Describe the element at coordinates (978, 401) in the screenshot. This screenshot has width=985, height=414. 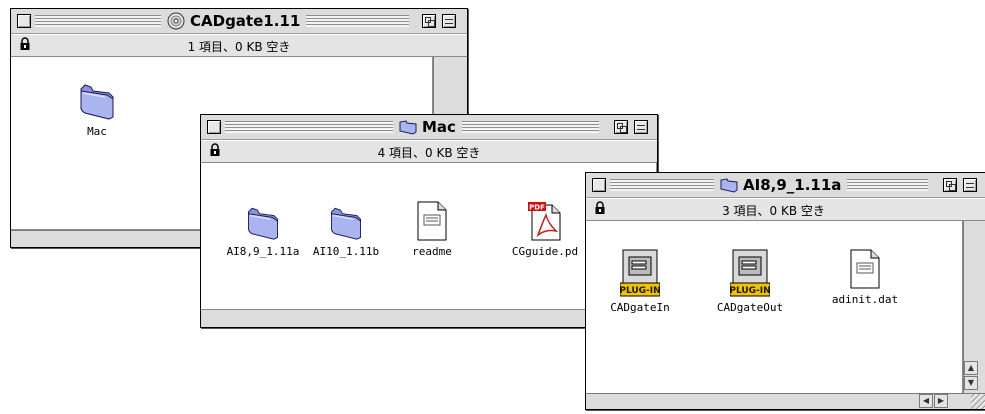
I see `resize-grip-icon` at that location.